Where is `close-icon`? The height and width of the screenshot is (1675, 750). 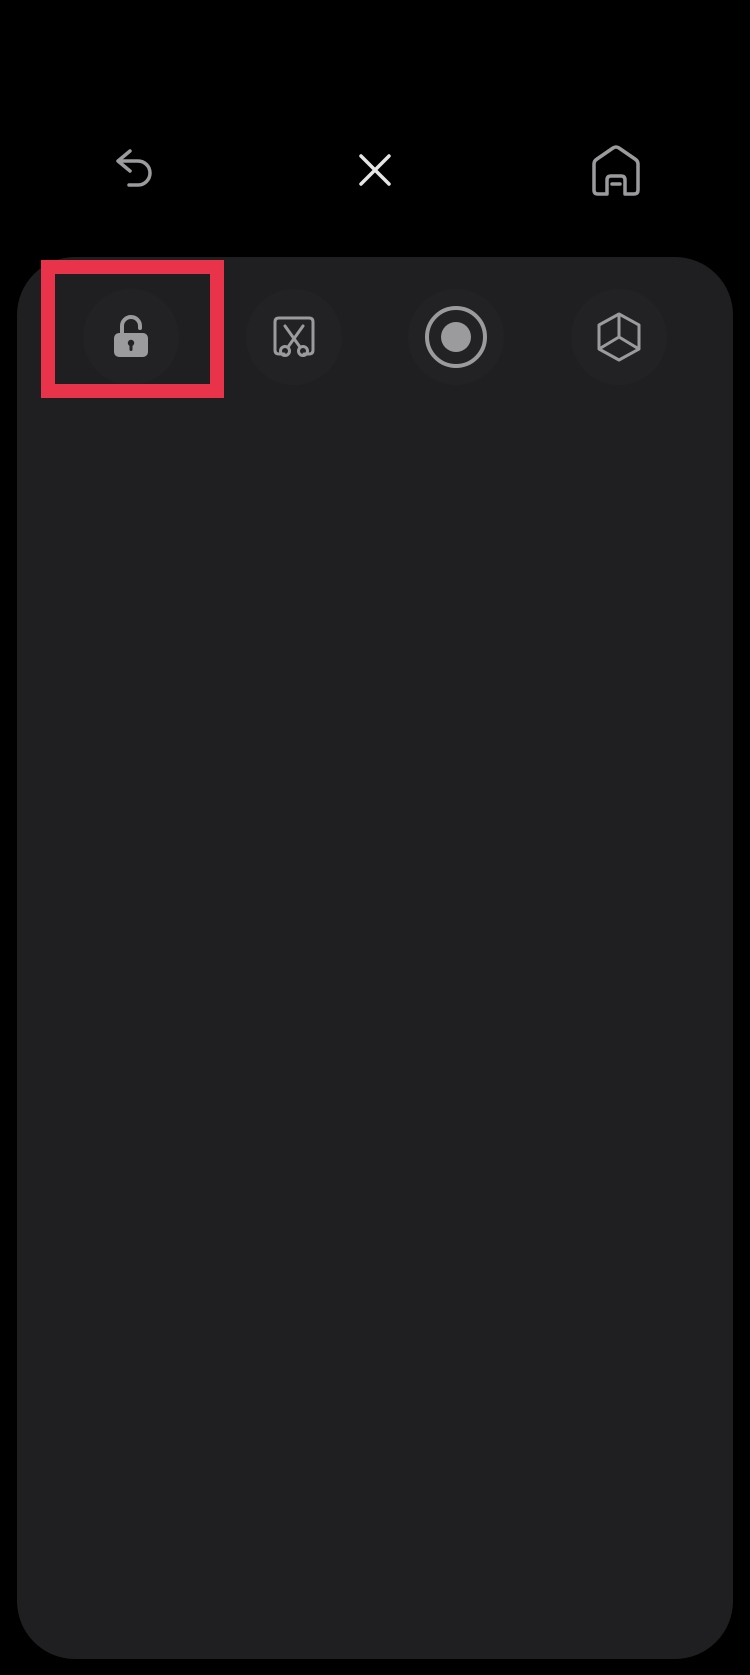
close-icon is located at coordinates (375, 170).